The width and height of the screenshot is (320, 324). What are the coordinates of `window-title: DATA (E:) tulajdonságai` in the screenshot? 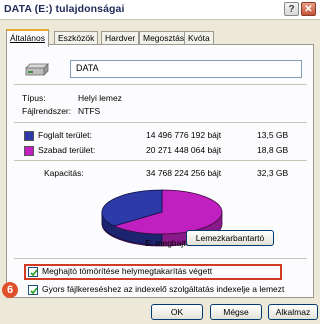 It's located at (64, 9).